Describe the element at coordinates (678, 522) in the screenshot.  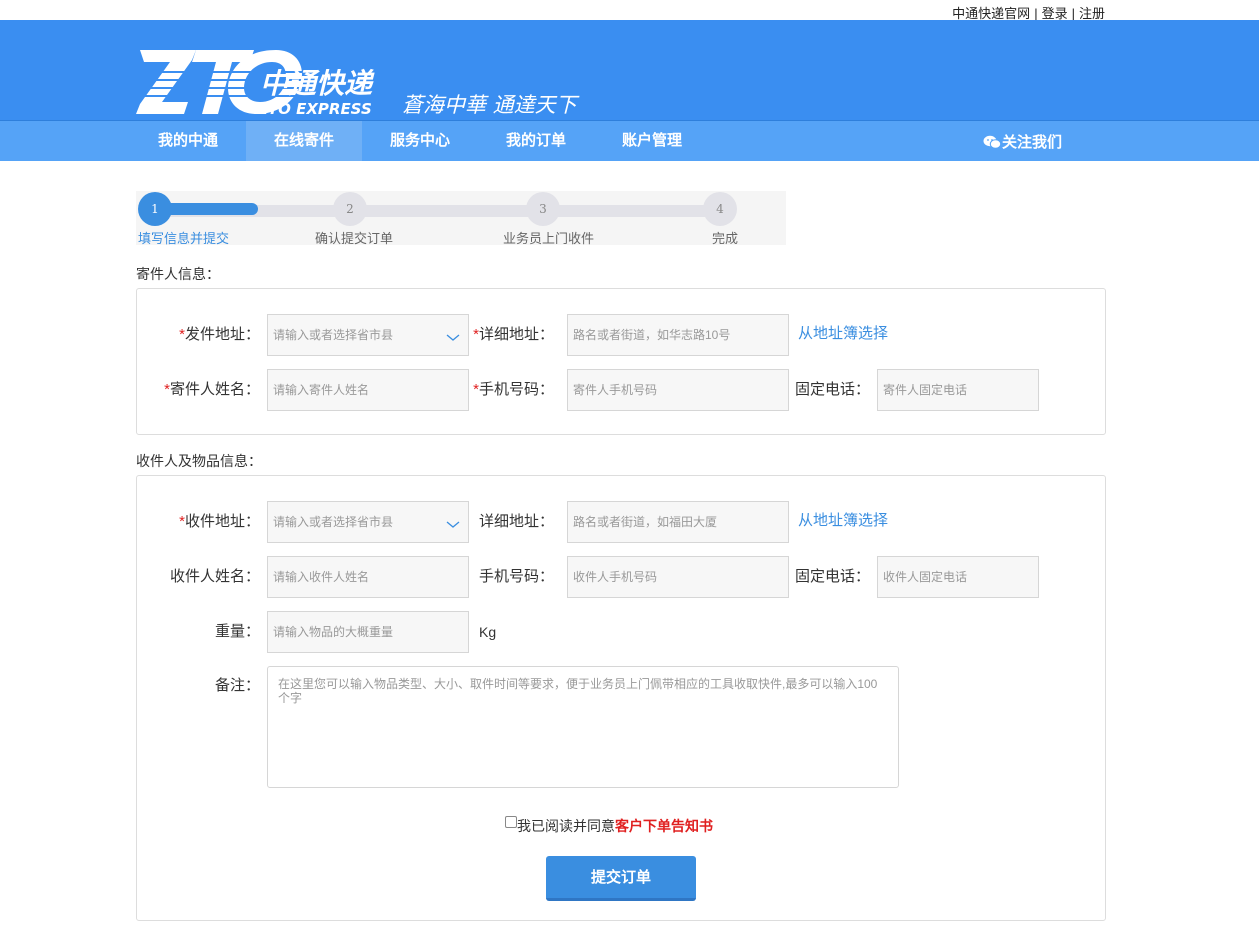
I see `receiver-detail-input: 路名或者街道，如福田大厦` at that location.